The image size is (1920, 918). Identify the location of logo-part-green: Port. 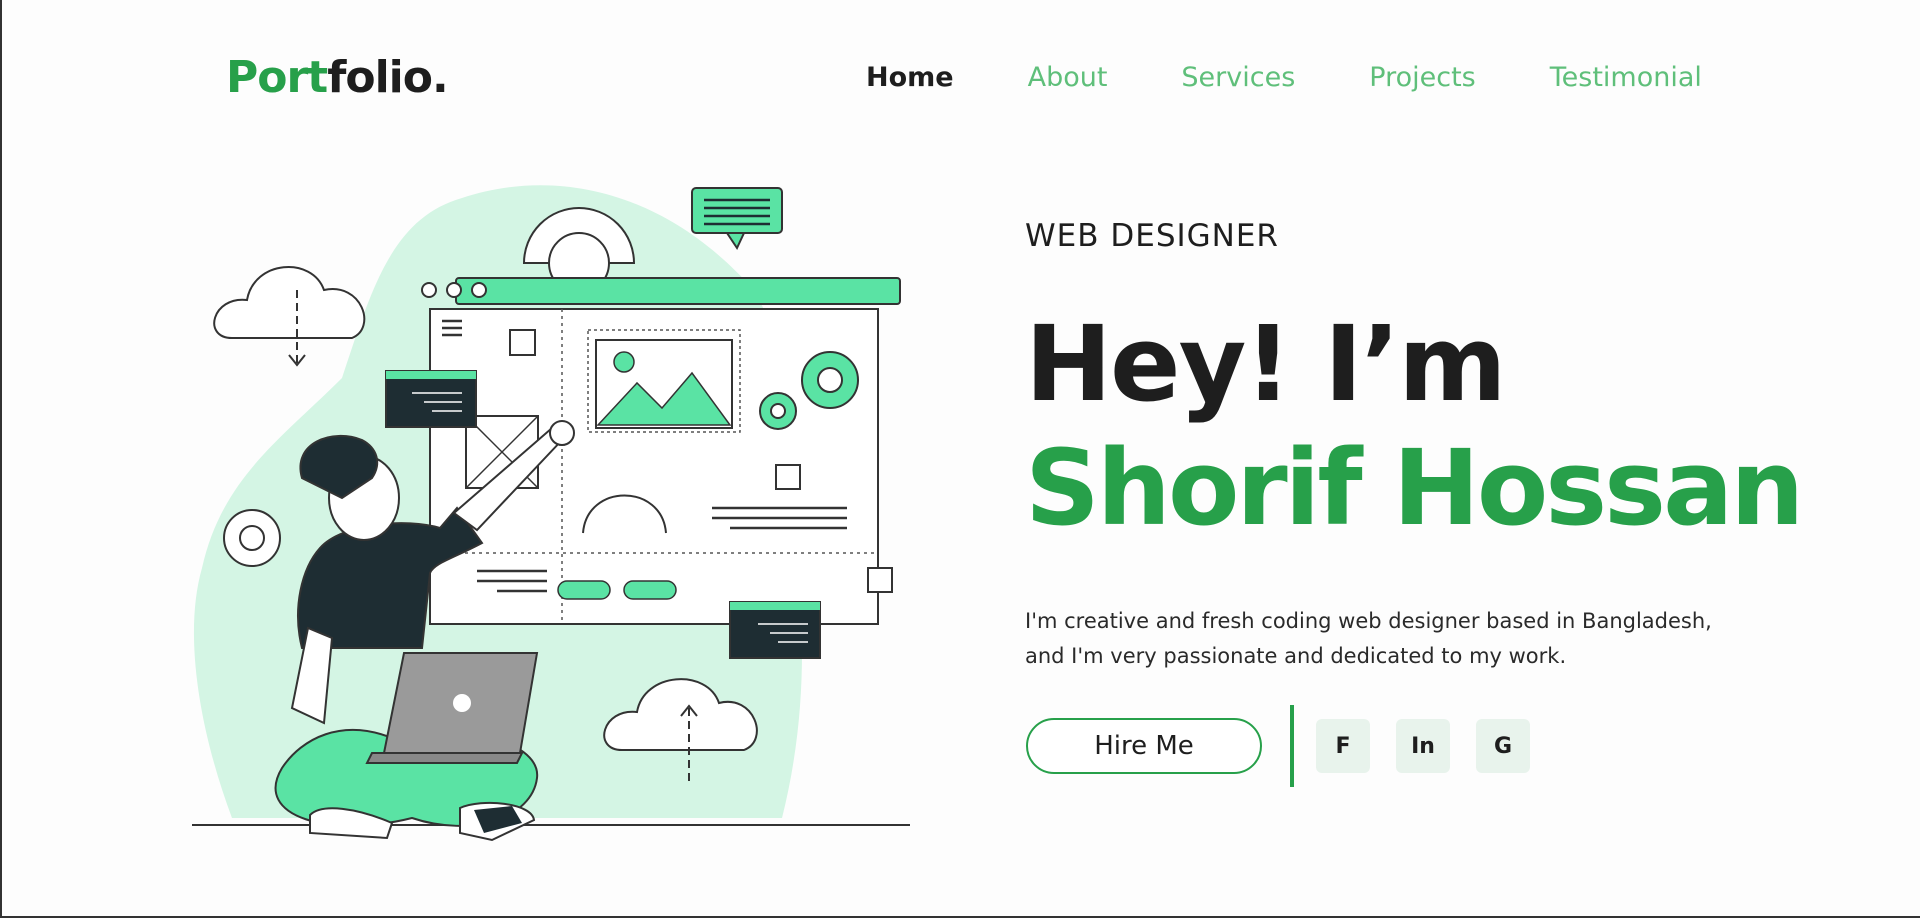
(277, 77).